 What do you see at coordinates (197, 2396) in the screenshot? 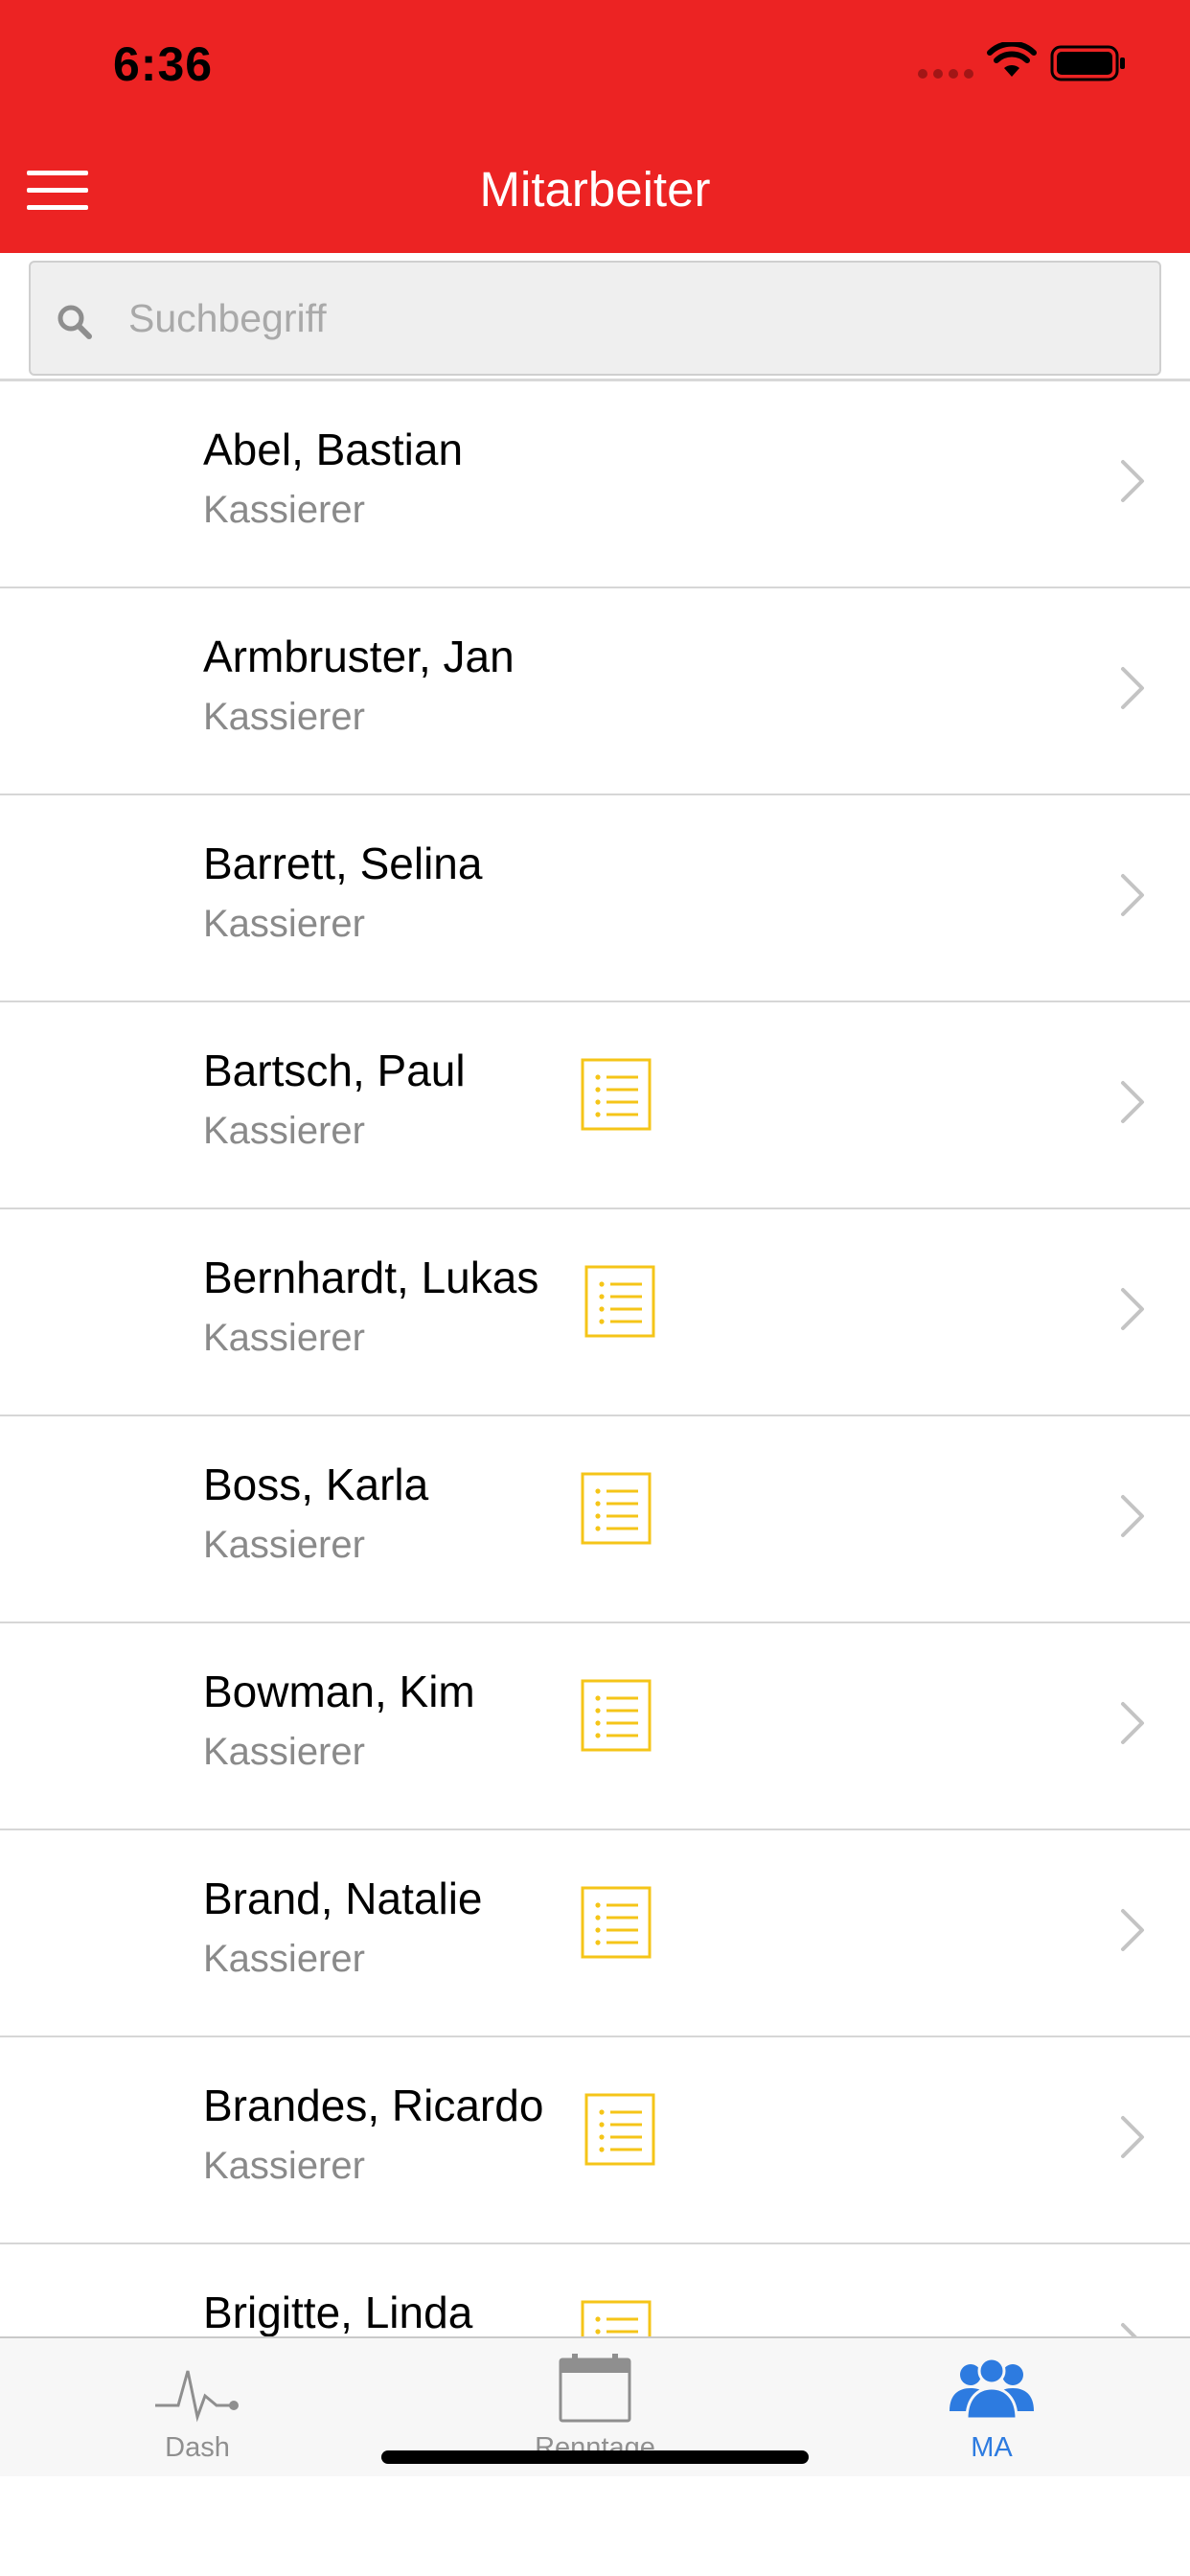
I see `activity-icon` at bounding box center [197, 2396].